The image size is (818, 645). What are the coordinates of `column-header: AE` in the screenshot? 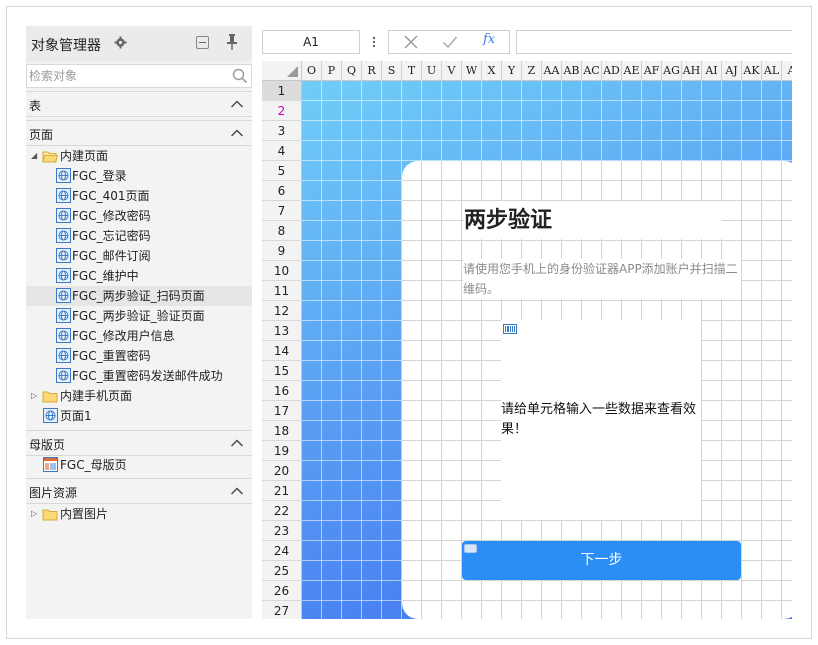 It's located at (632, 71).